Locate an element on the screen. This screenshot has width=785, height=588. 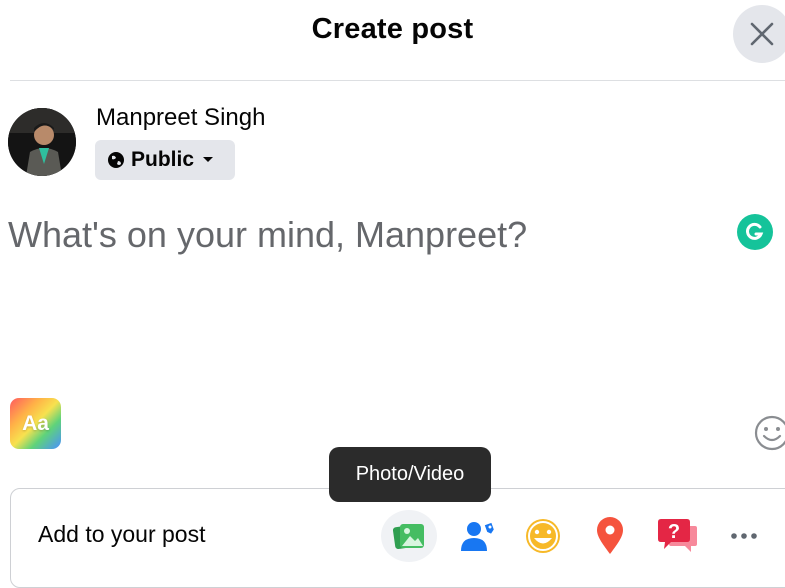
caret-down-icon is located at coordinates (208, 159).